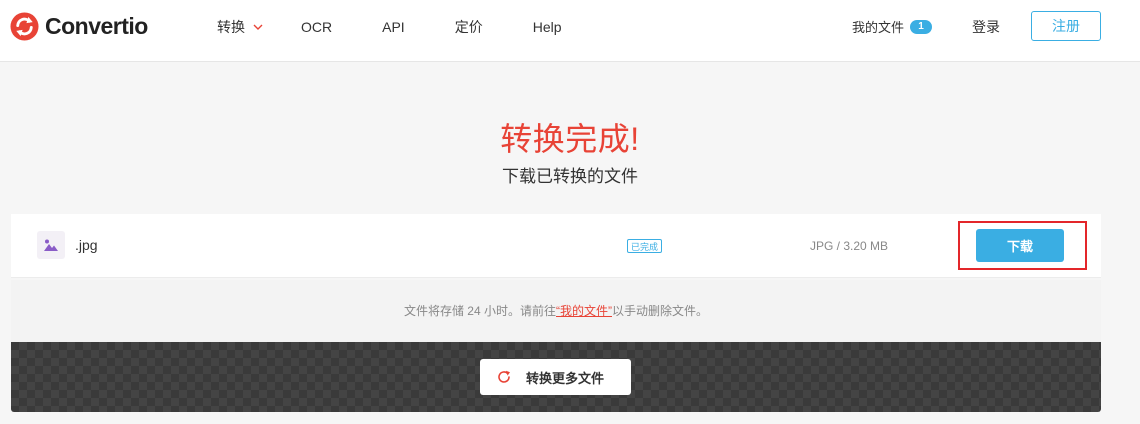  Describe the element at coordinates (660, 311) in the screenshot. I see `notice-suffix: 以手动删除文件。` at that location.